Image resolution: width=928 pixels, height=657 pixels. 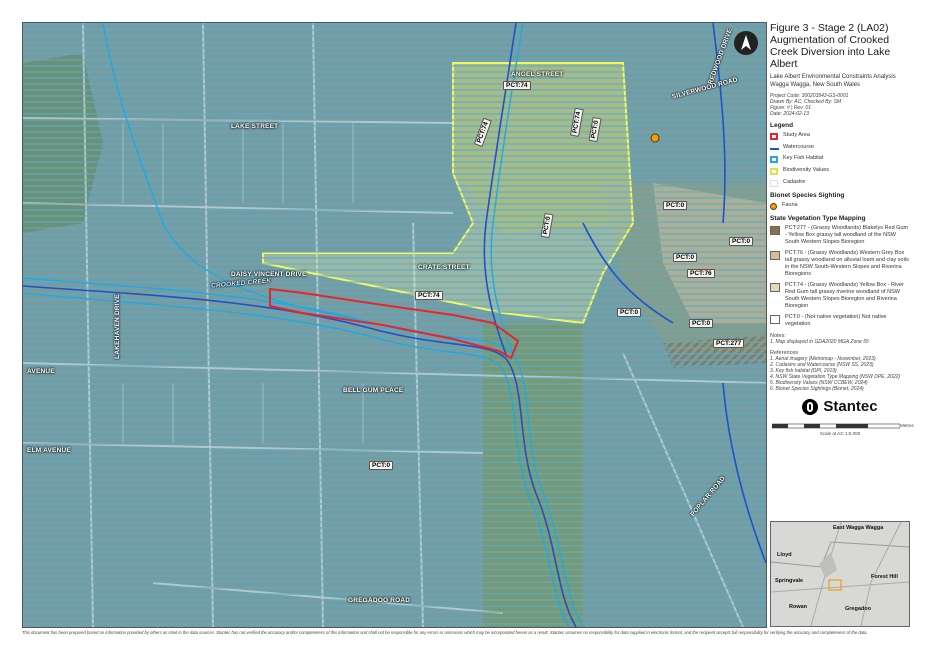 What do you see at coordinates (789, 114) in the screenshot?
I see `figure-date: Date: 2024-02-13` at bounding box center [789, 114].